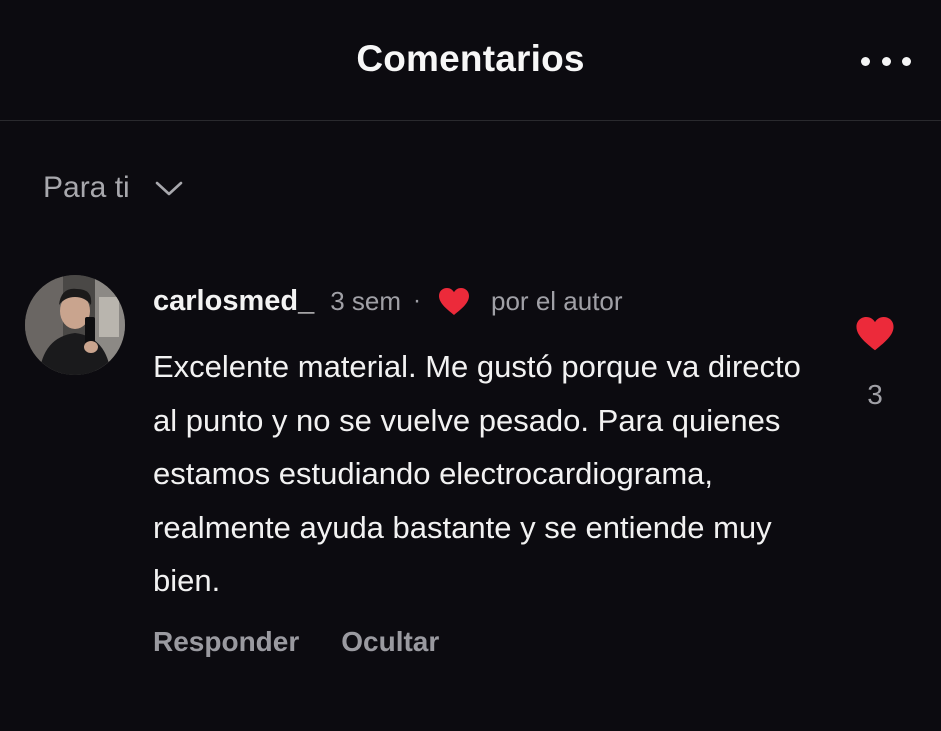  I want to click on sort-dropdown: Para ti, so click(113, 188).